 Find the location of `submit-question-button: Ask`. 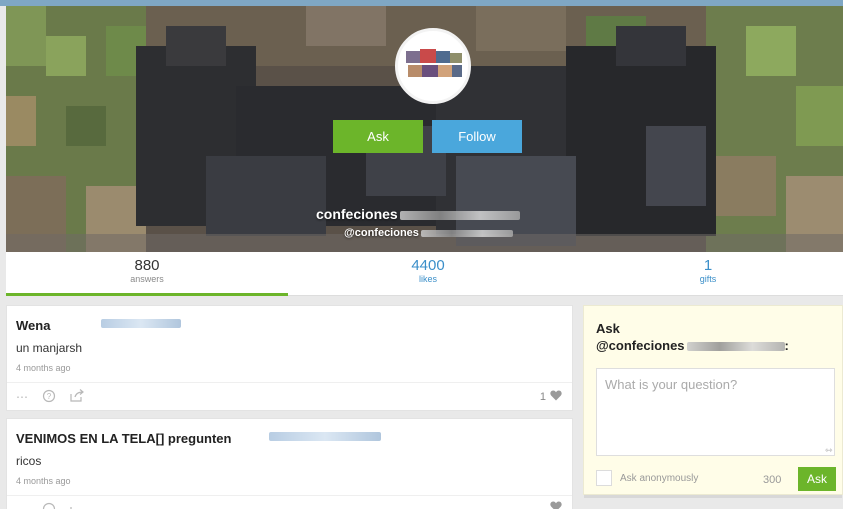

submit-question-button: Ask is located at coordinates (817, 479).